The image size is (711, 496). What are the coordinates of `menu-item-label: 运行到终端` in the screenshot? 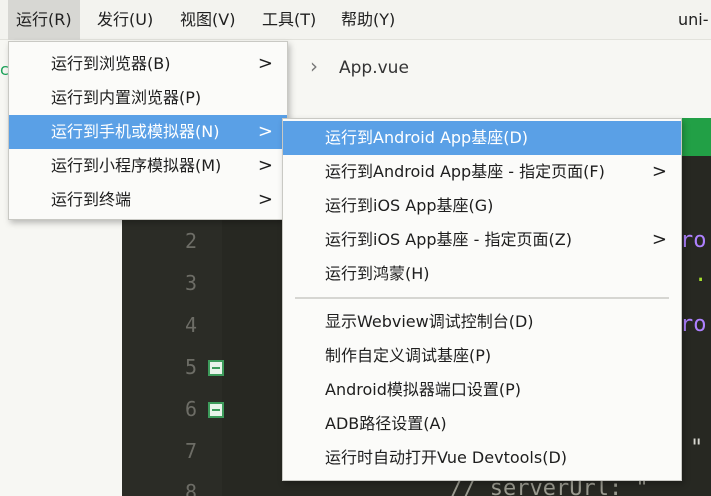 It's located at (91, 199).